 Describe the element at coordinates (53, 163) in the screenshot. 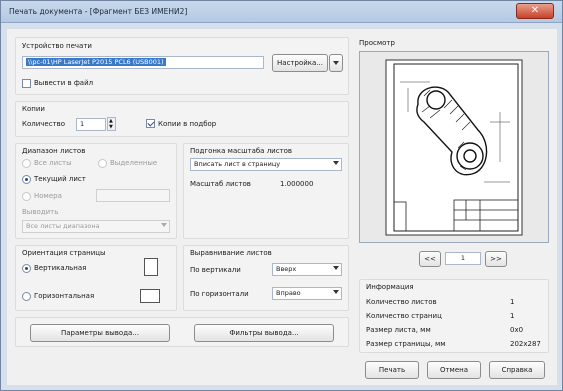

I see `range-all-label: Все листы` at that location.